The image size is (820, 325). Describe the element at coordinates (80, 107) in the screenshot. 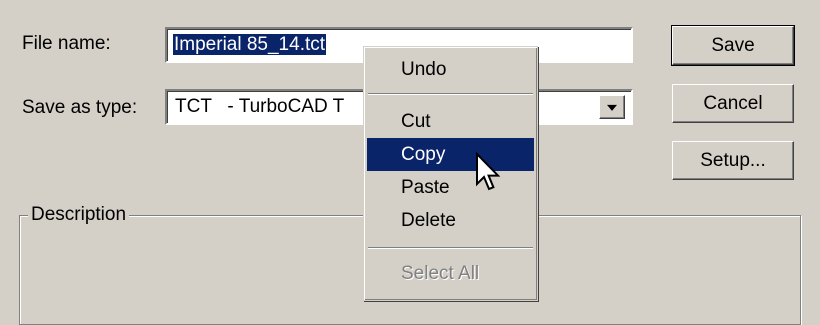

I see `save-as-type-label: Save as type:` at that location.